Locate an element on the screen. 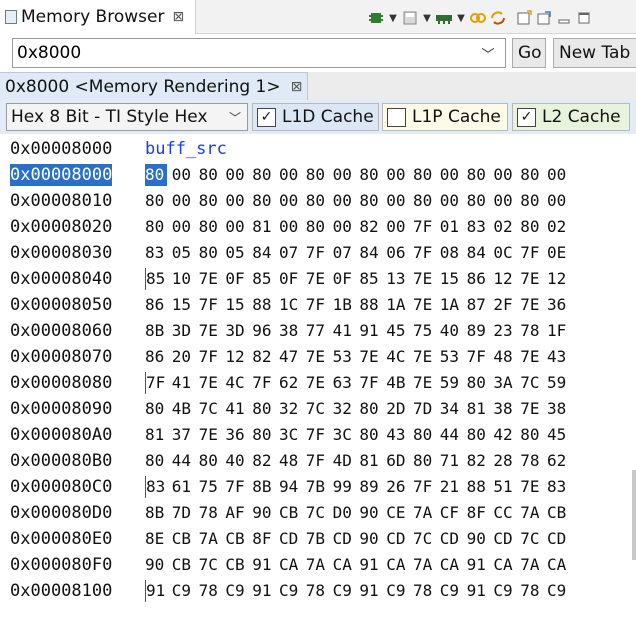 The image size is (636, 627). memory-byte: 43 is located at coordinates (558, 357).